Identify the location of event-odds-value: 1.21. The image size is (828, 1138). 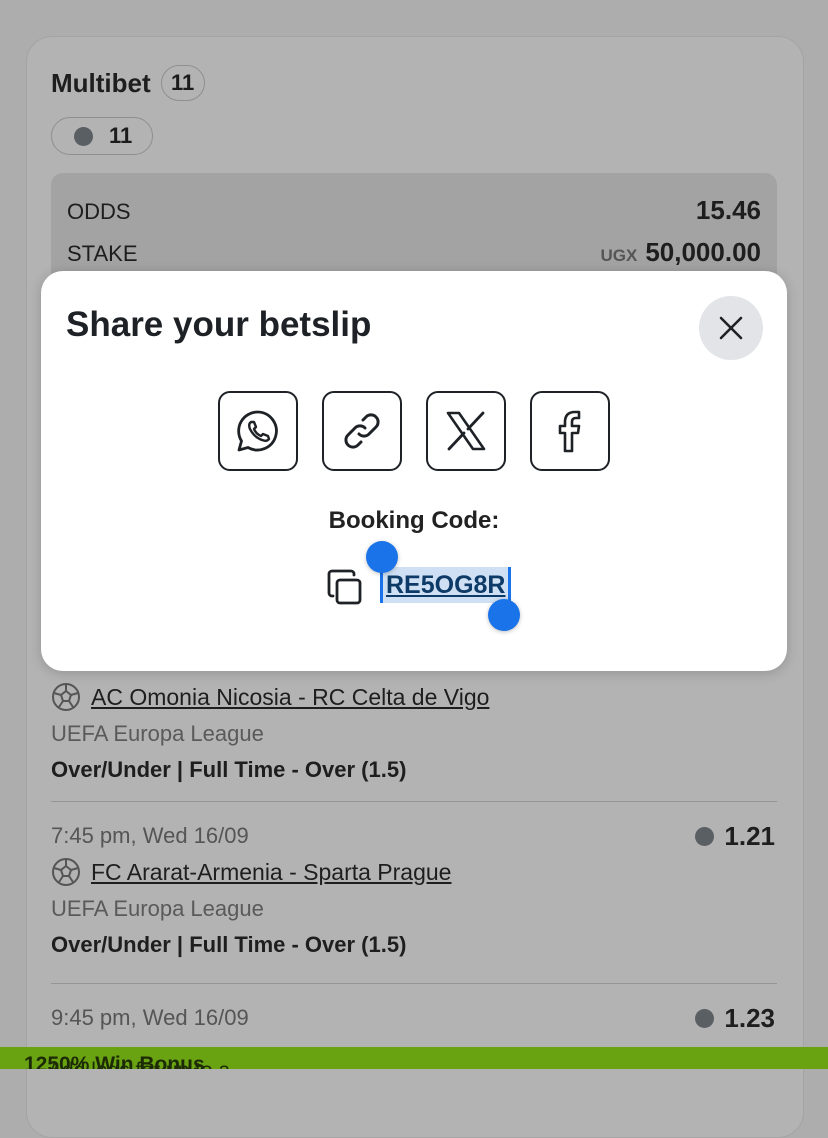
(749, 835).